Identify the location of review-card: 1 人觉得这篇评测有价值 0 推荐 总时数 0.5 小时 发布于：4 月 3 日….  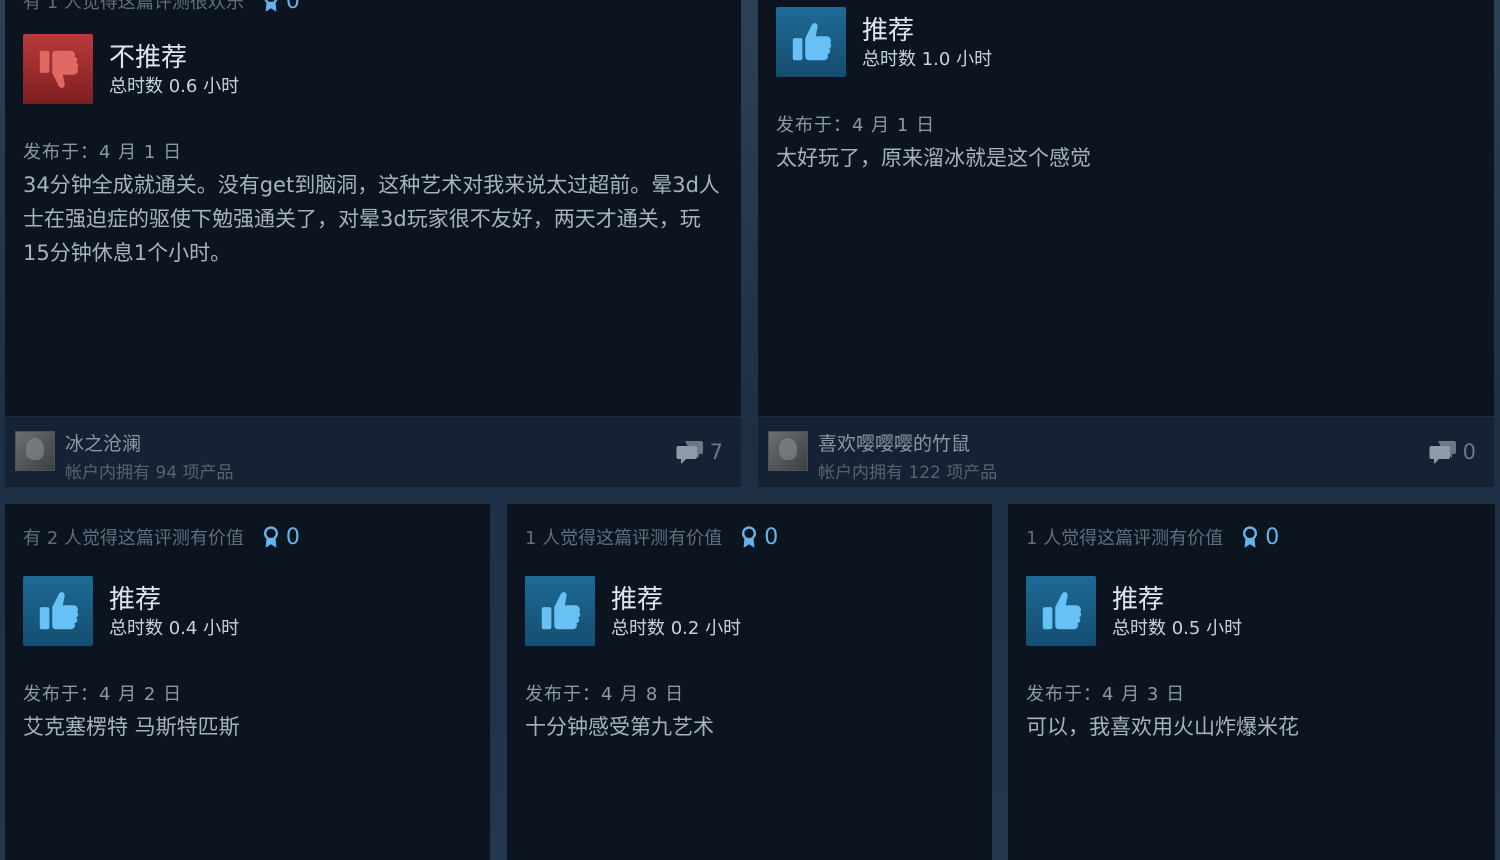
(1251, 682).